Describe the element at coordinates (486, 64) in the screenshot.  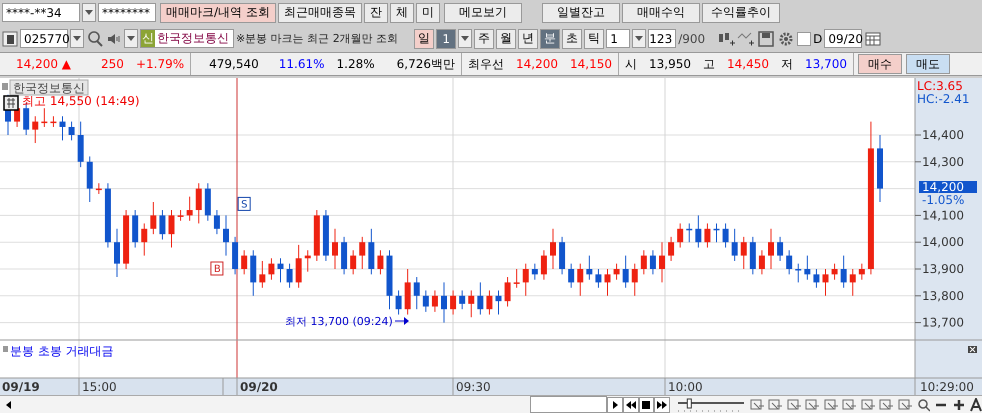
I see `quote-value: 최우선` at that location.